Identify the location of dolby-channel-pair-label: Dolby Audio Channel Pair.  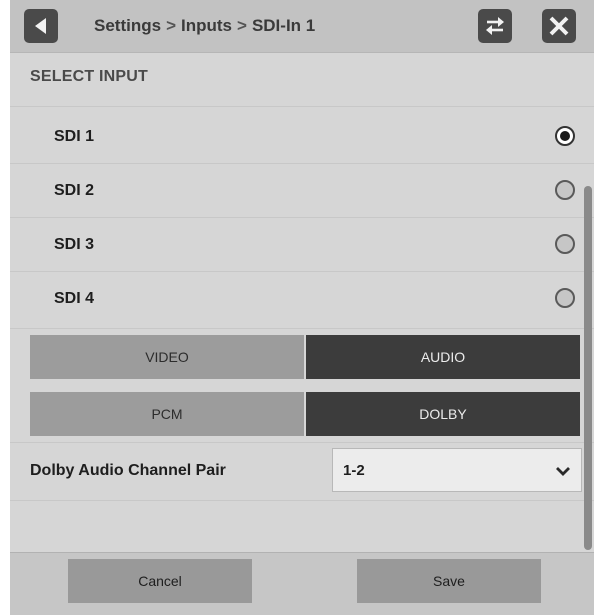
(128, 470).